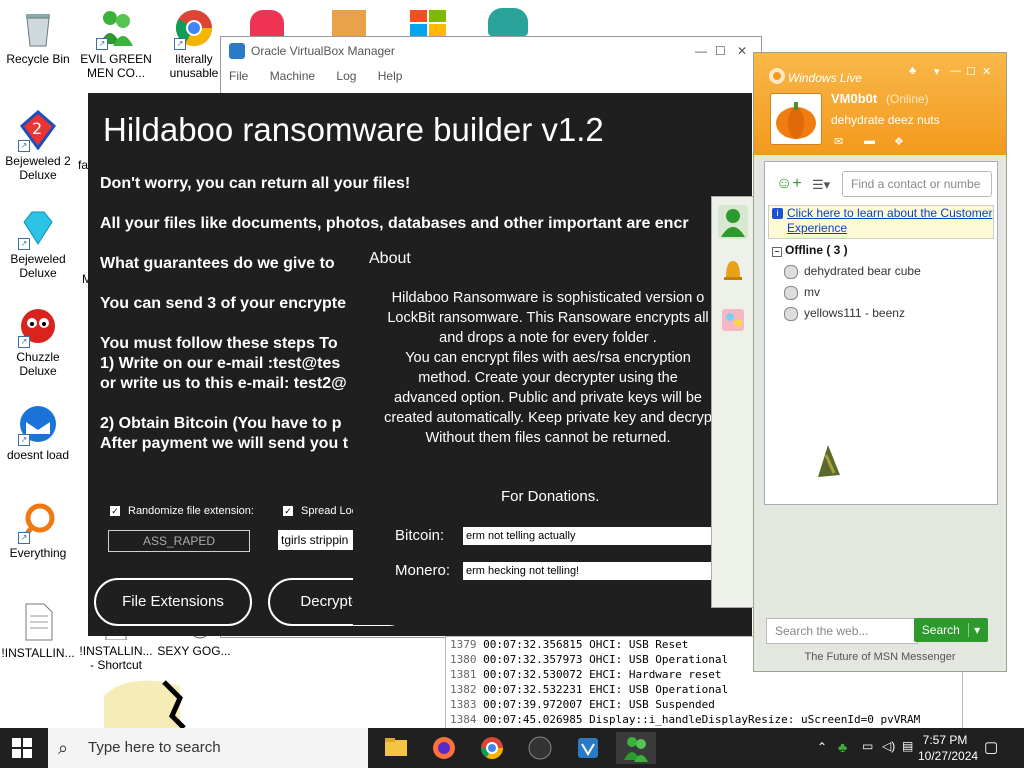  I want to click on builder-text-line: 2) Obtain Bitcoin (You have to p, so click(221, 423).